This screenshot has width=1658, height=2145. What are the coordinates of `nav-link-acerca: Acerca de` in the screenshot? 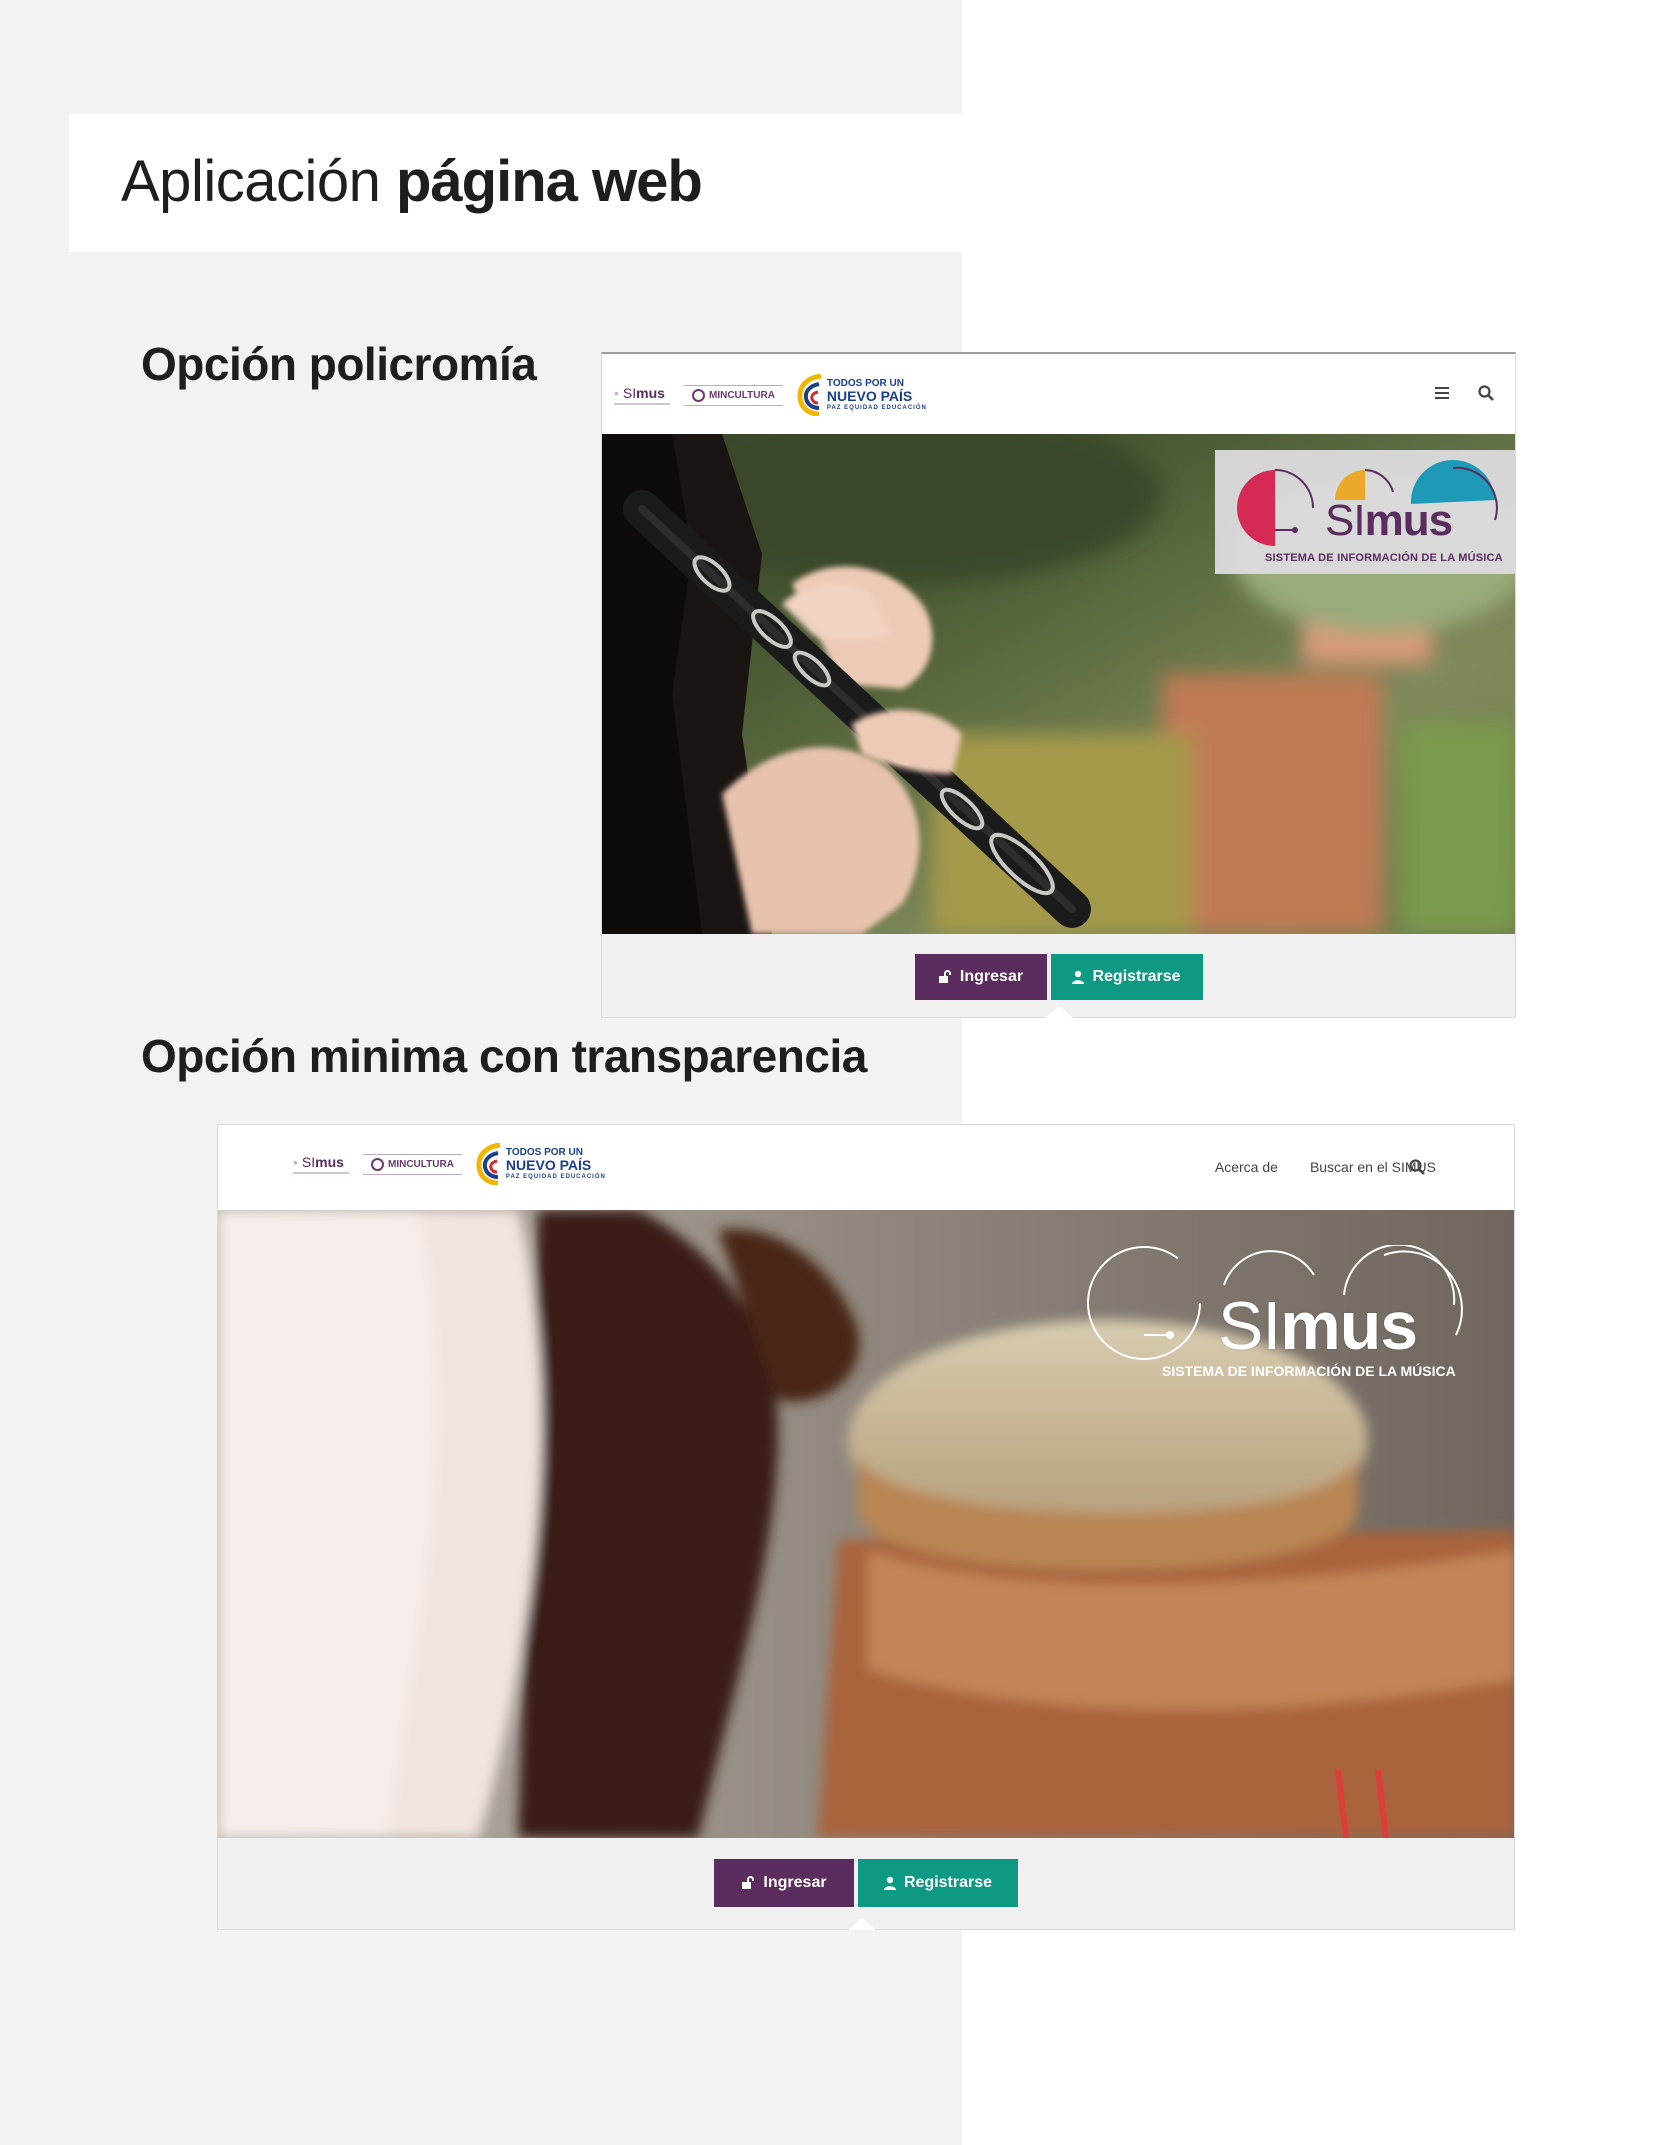 It's located at (1246, 1167).